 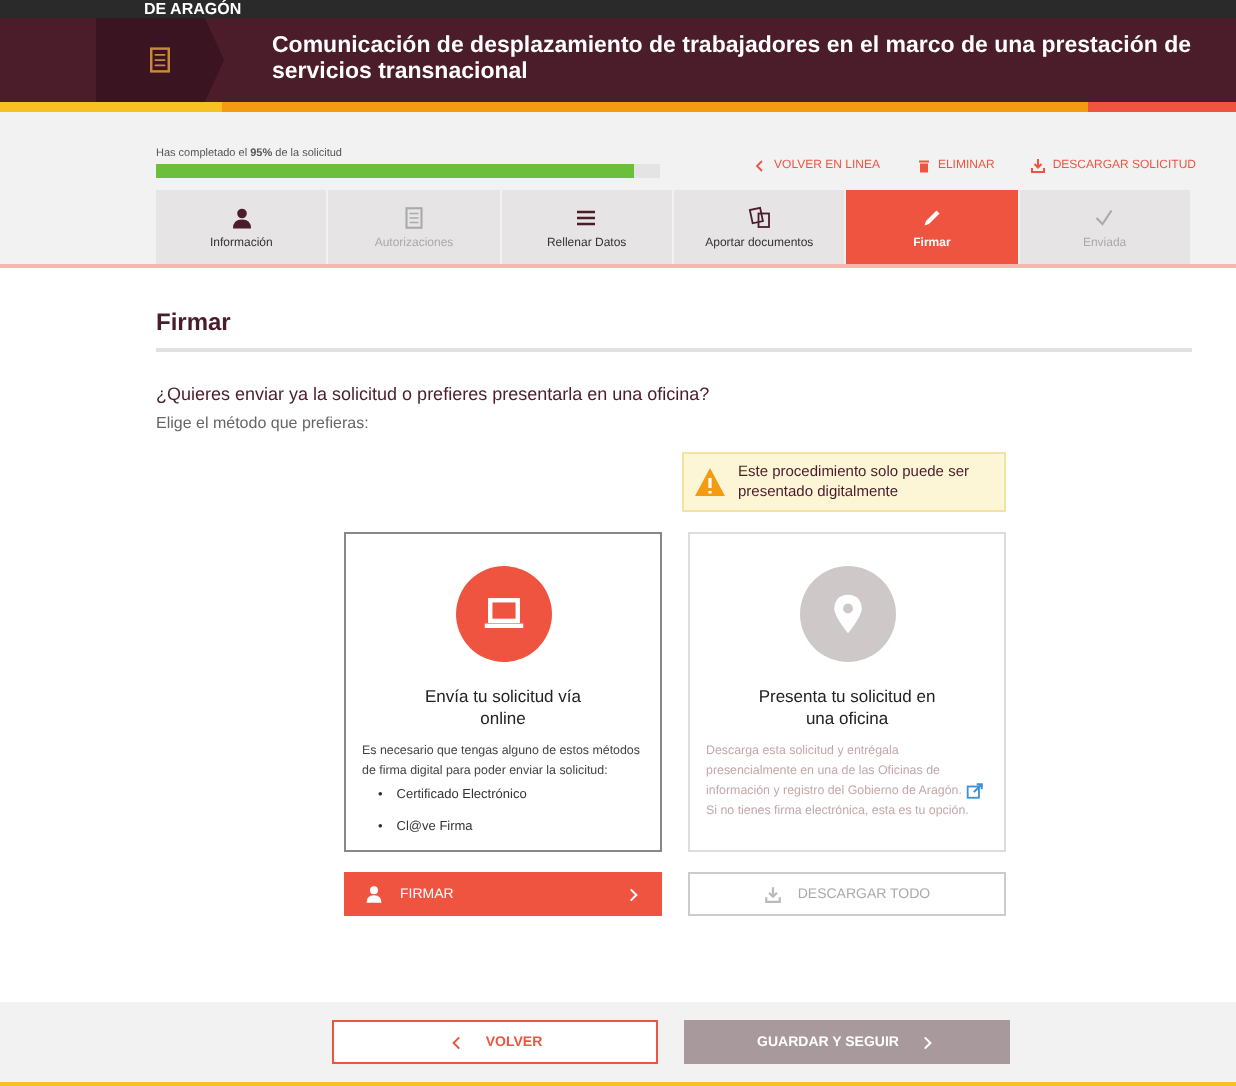 What do you see at coordinates (974, 791) in the screenshot?
I see `external-link-icon` at bounding box center [974, 791].